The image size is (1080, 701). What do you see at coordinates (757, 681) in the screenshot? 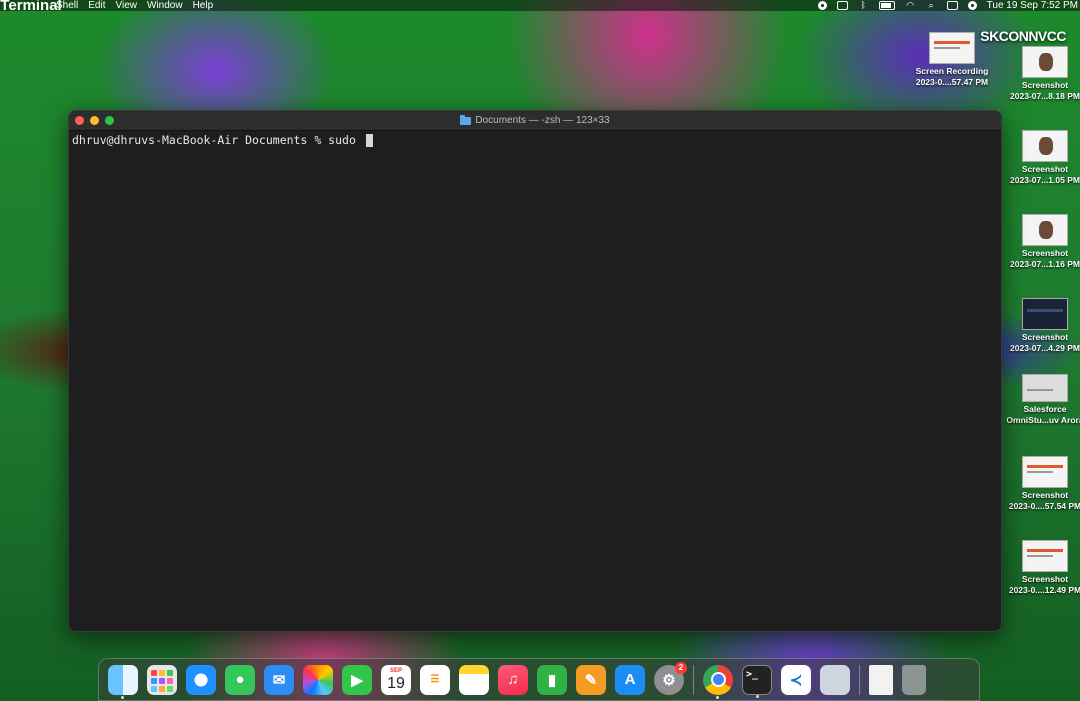
I see `terminal-icon: >_` at bounding box center [757, 681].